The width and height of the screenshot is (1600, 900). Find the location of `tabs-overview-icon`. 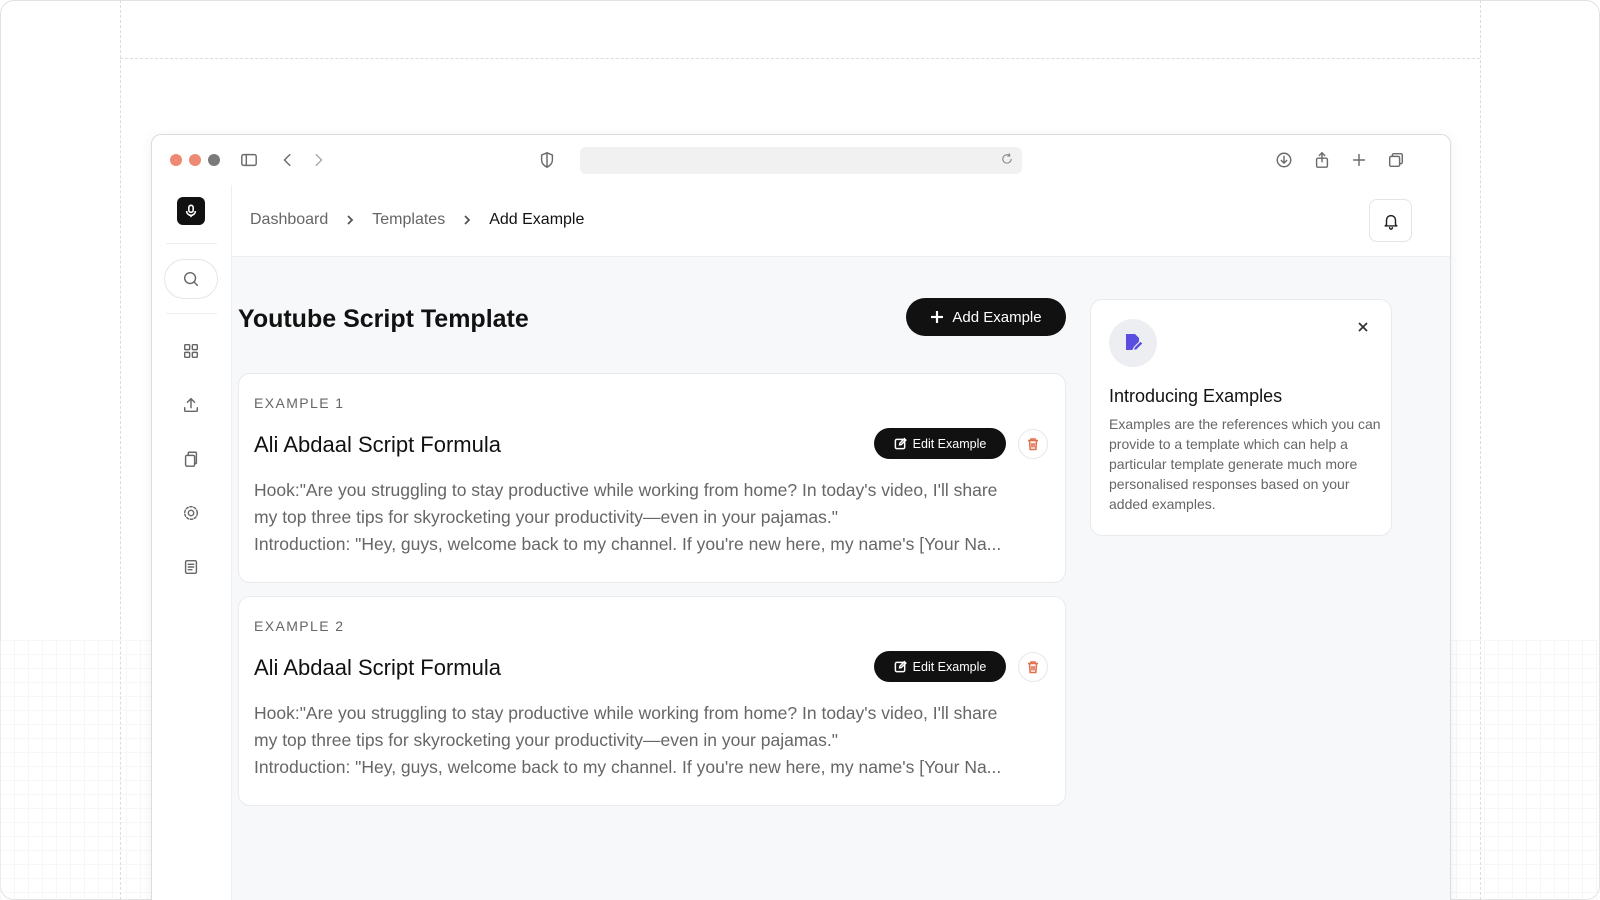

tabs-overview-icon is located at coordinates (1396, 160).